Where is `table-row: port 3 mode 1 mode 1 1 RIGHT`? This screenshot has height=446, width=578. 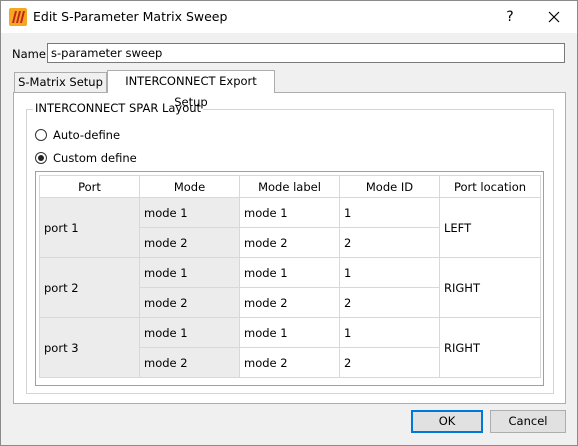 table-row: port 3 mode 1 mode 1 1 RIGHT is located at coordinates (290, 347).